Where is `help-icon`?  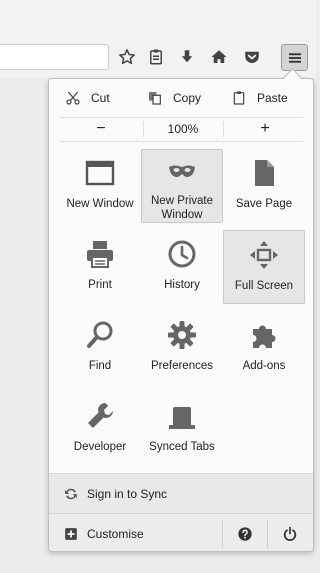
help-icon is located at coordinates (245, 534).